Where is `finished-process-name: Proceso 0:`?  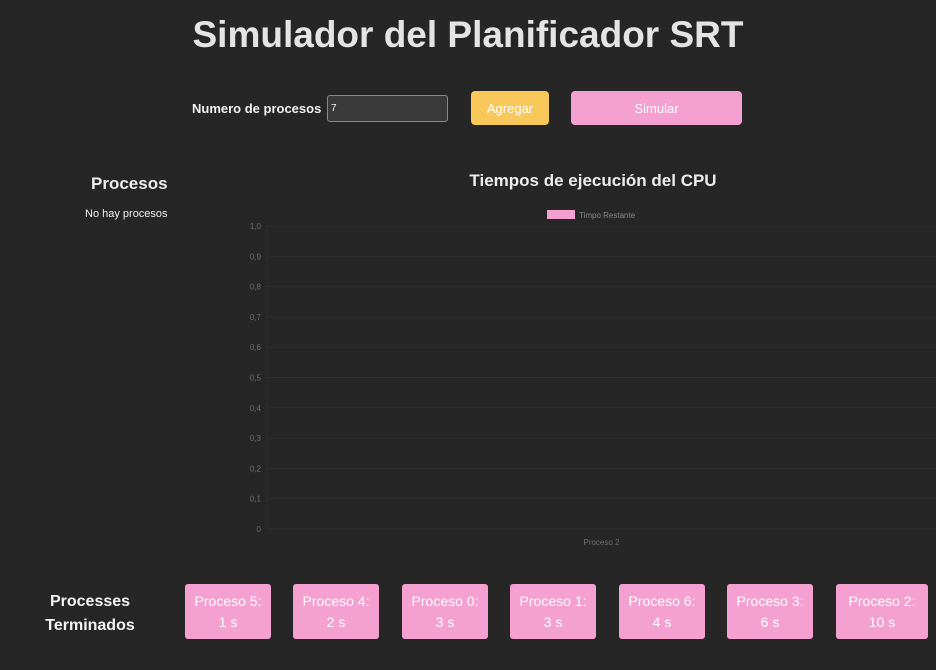 finished-process-name: Proceso 0: is located at coordinates (445, 601).